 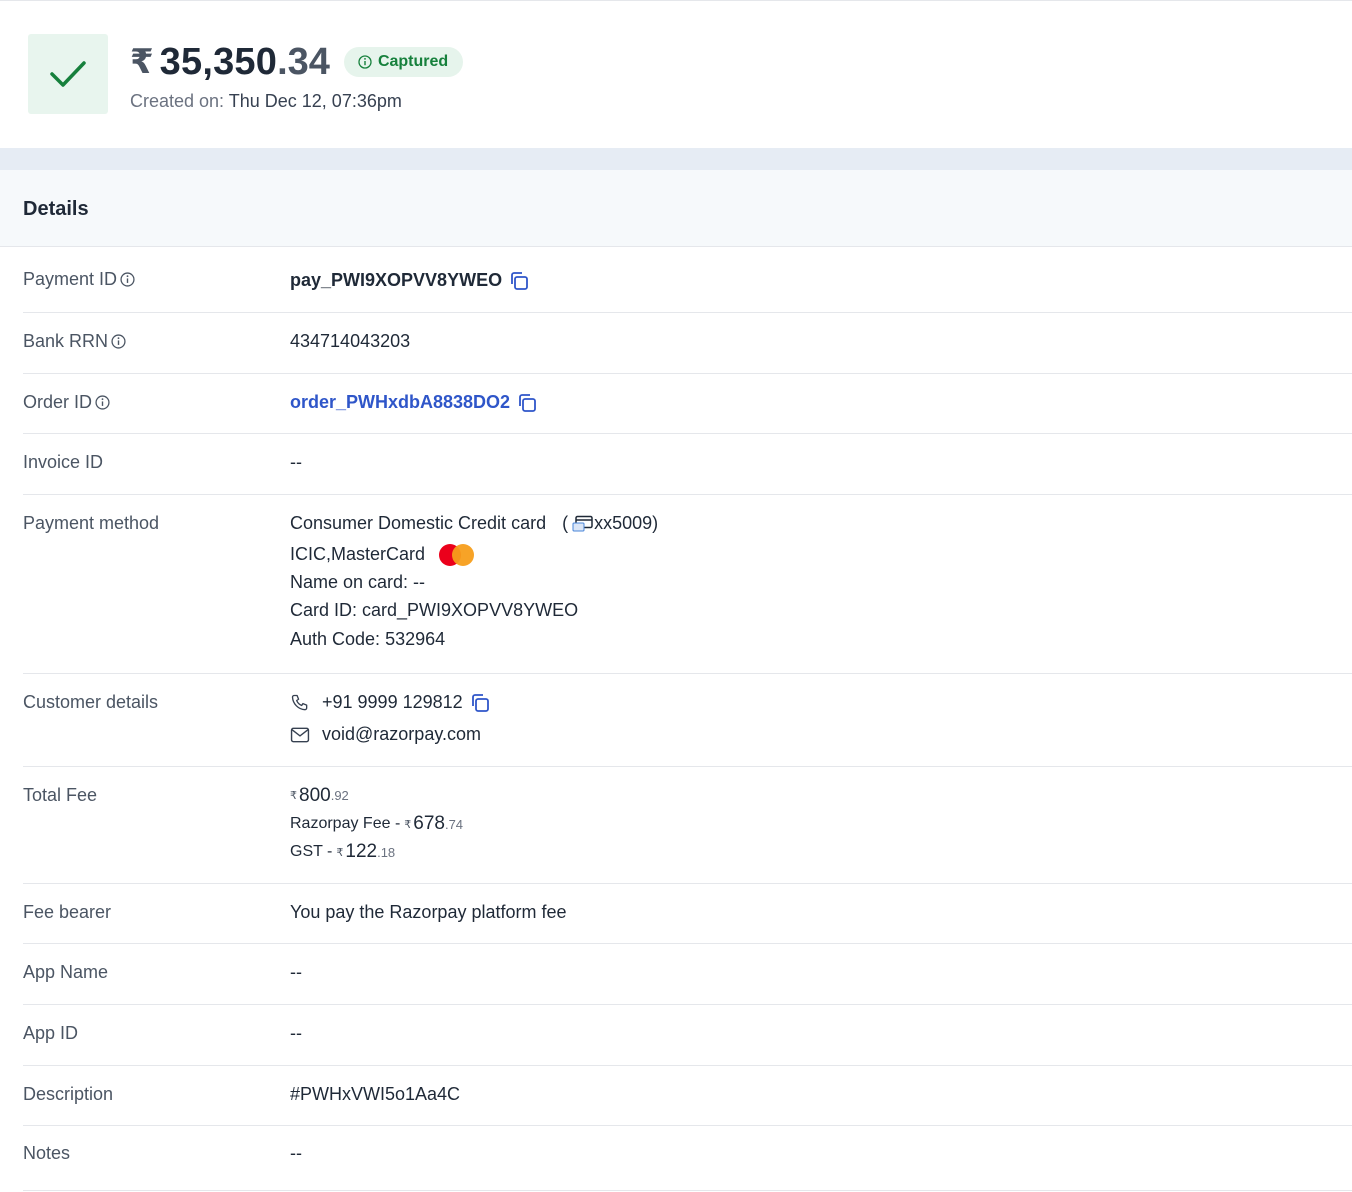 I want to click on section-title: Details, so click(x=56, y=209).